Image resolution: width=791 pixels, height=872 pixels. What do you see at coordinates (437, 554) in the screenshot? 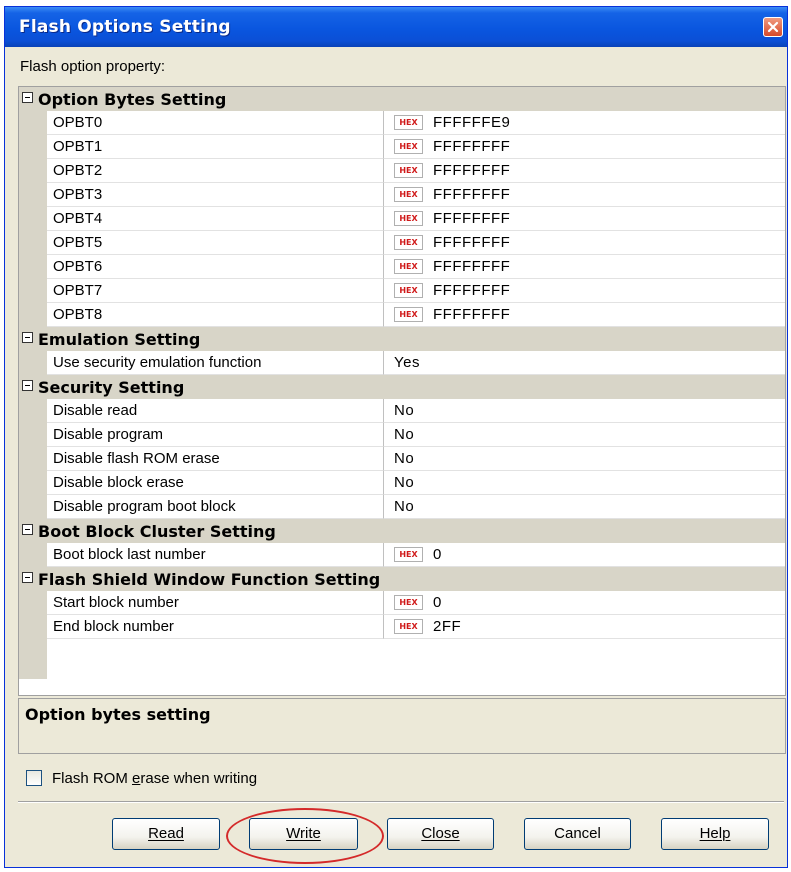
I see `property-value: 0` at bounding box center [437, 554].